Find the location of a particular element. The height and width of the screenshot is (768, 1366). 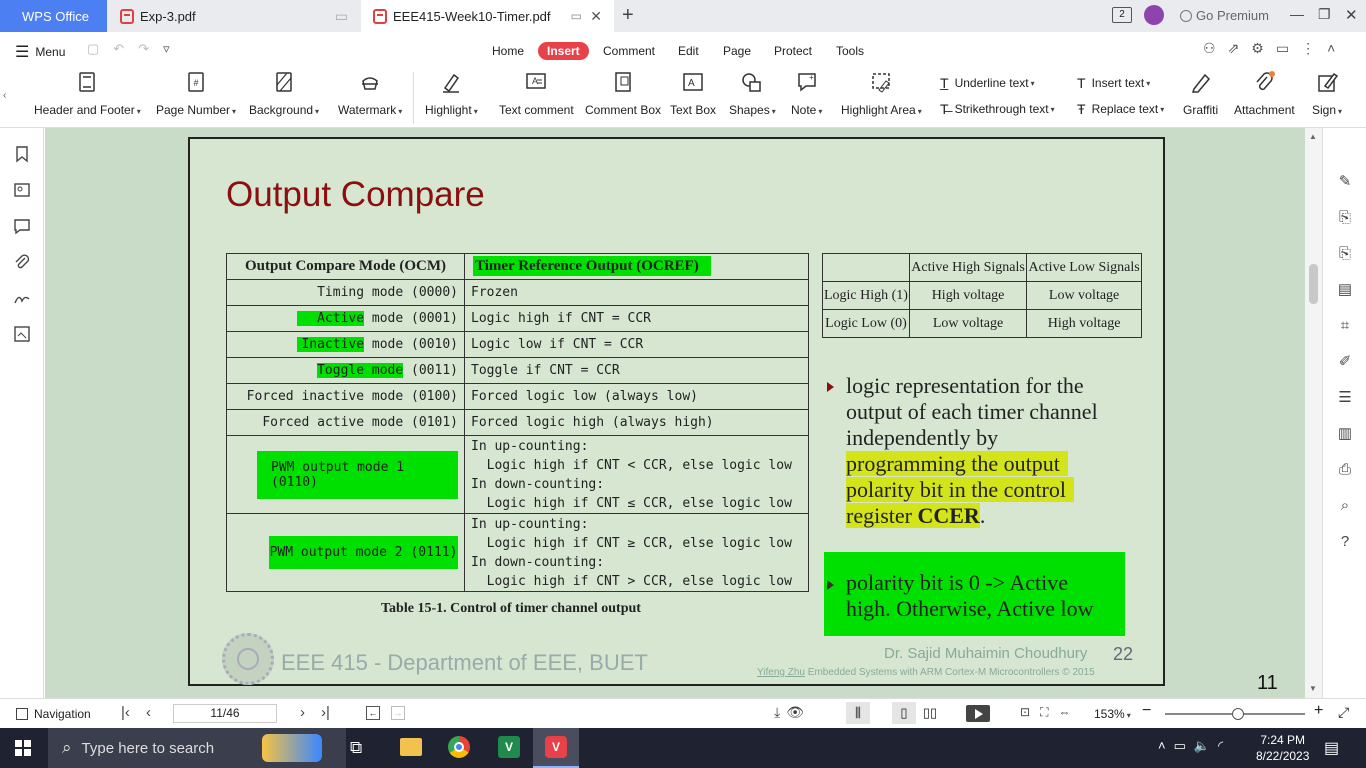

share-icon: ⇗ is located at coordinates (1240, 48).